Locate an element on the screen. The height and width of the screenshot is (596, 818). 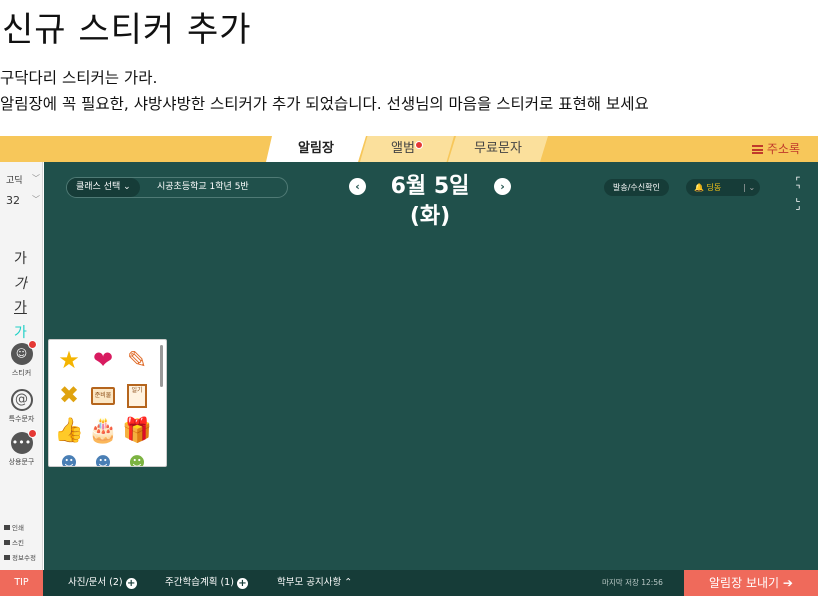
weekly-plan-label: 주간학습계획 (1) is located at coordinates (199, 582).